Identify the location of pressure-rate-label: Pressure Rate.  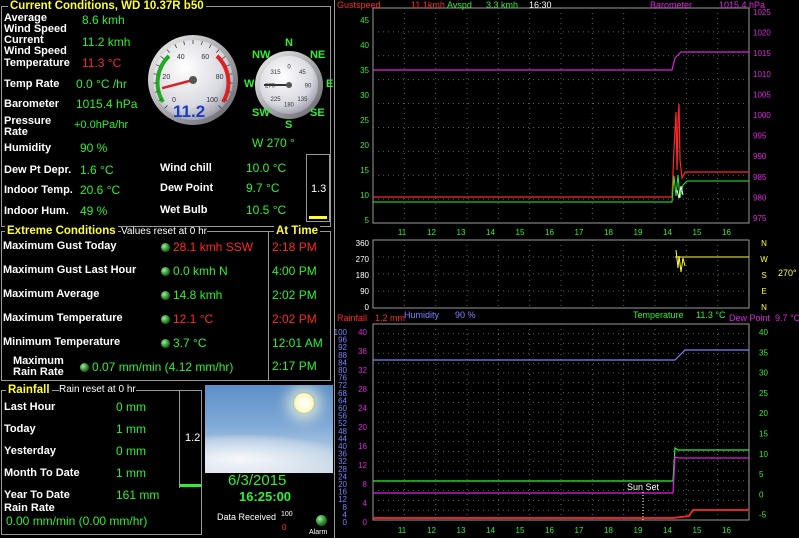
(28, 126).